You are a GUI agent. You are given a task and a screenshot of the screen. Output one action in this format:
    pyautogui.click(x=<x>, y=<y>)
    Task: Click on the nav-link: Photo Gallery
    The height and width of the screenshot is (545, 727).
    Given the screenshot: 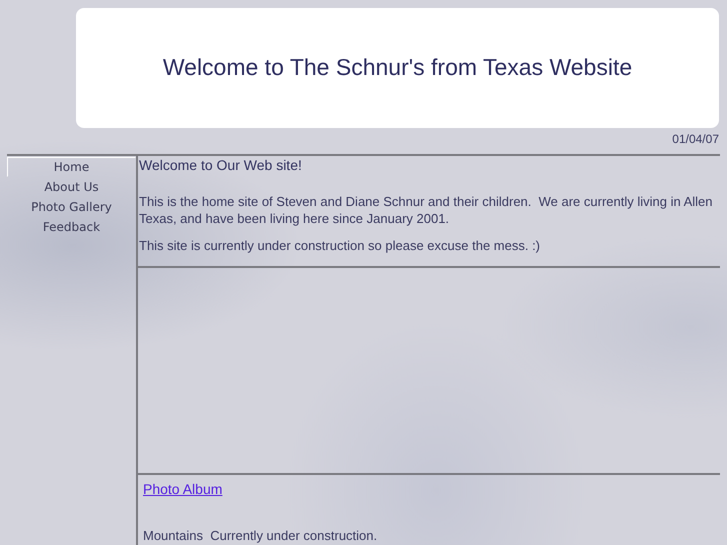 What is the action you would take?
    pyautogui.click(x=71, y=207)
    